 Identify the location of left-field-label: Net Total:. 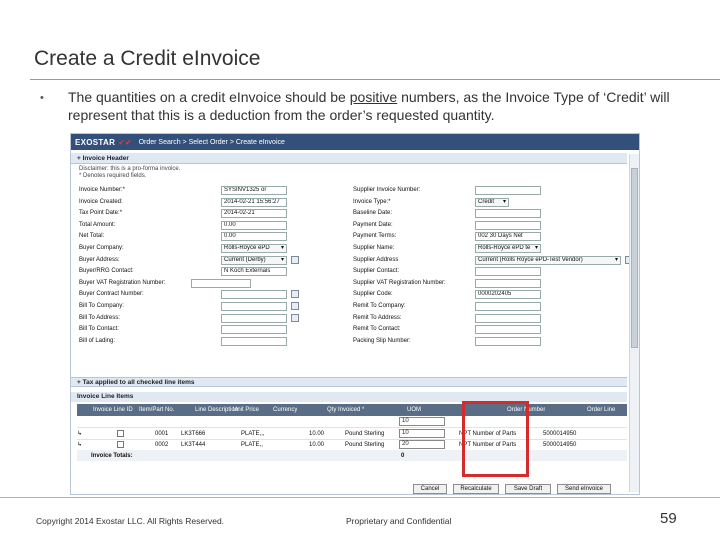
(92, 236).